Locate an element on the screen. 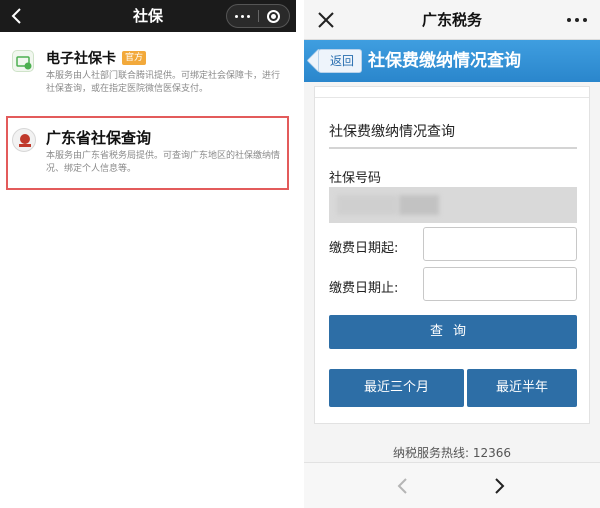 The image size is (600, 508). close-circle-icon is located at coordinates (273, 16).